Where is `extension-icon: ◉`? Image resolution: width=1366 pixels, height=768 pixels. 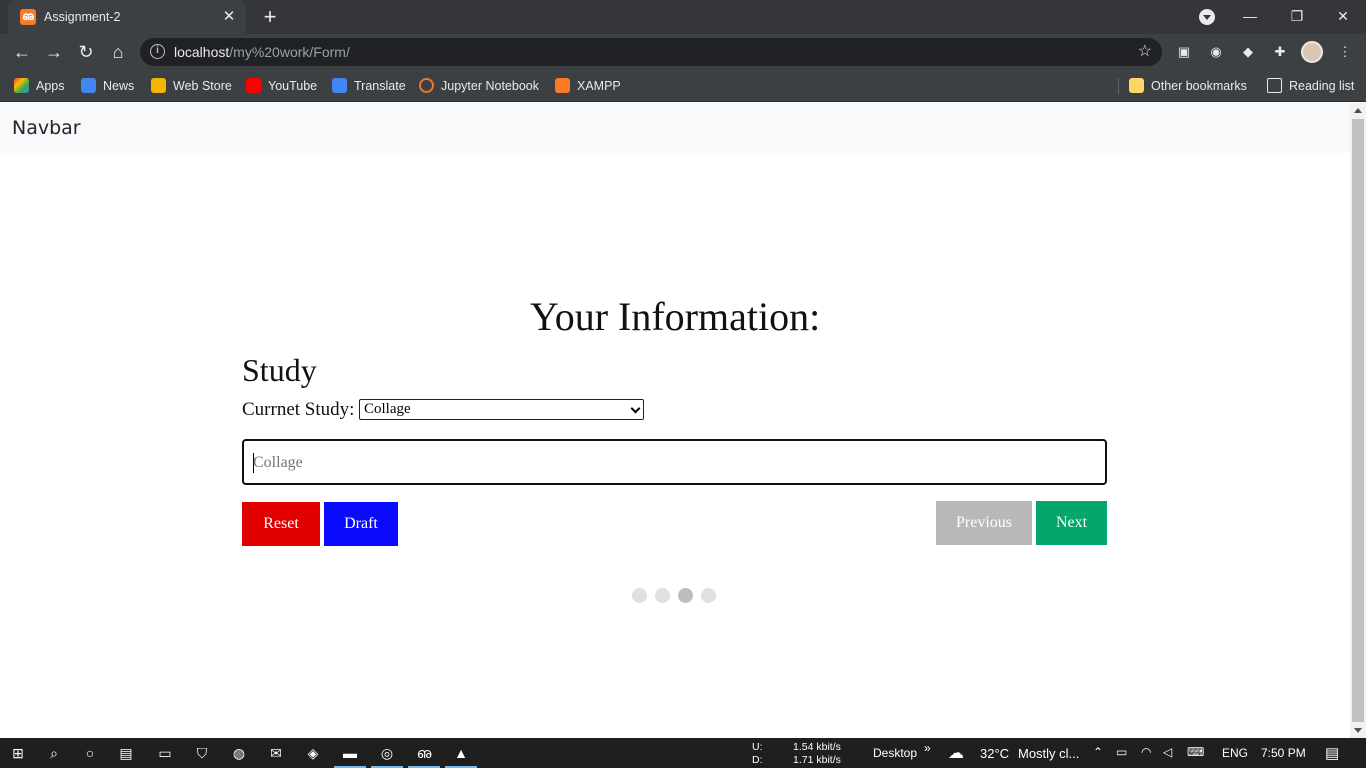
extension-icon: ◉ is located at coordinates (1216, 52).